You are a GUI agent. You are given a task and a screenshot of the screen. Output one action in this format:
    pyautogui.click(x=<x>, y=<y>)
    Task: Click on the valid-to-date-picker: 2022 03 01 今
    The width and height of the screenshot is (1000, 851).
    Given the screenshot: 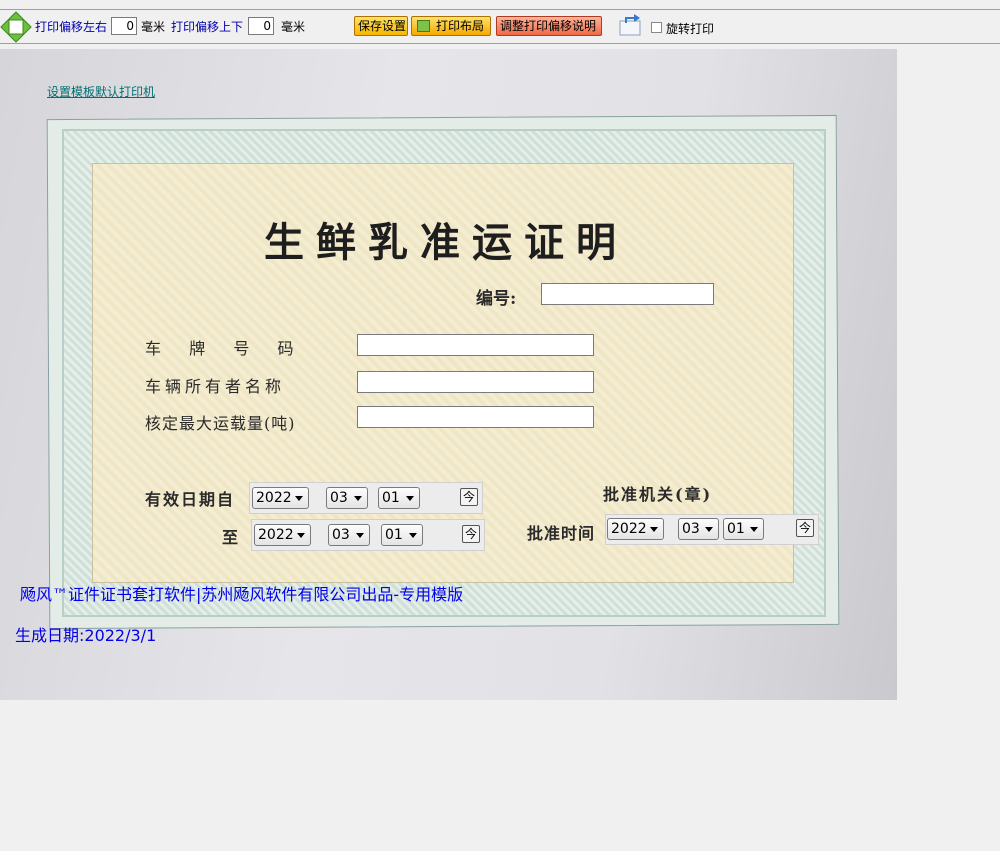 What is the action you would take?
    pyautogui.click(x=368, y=535)
    